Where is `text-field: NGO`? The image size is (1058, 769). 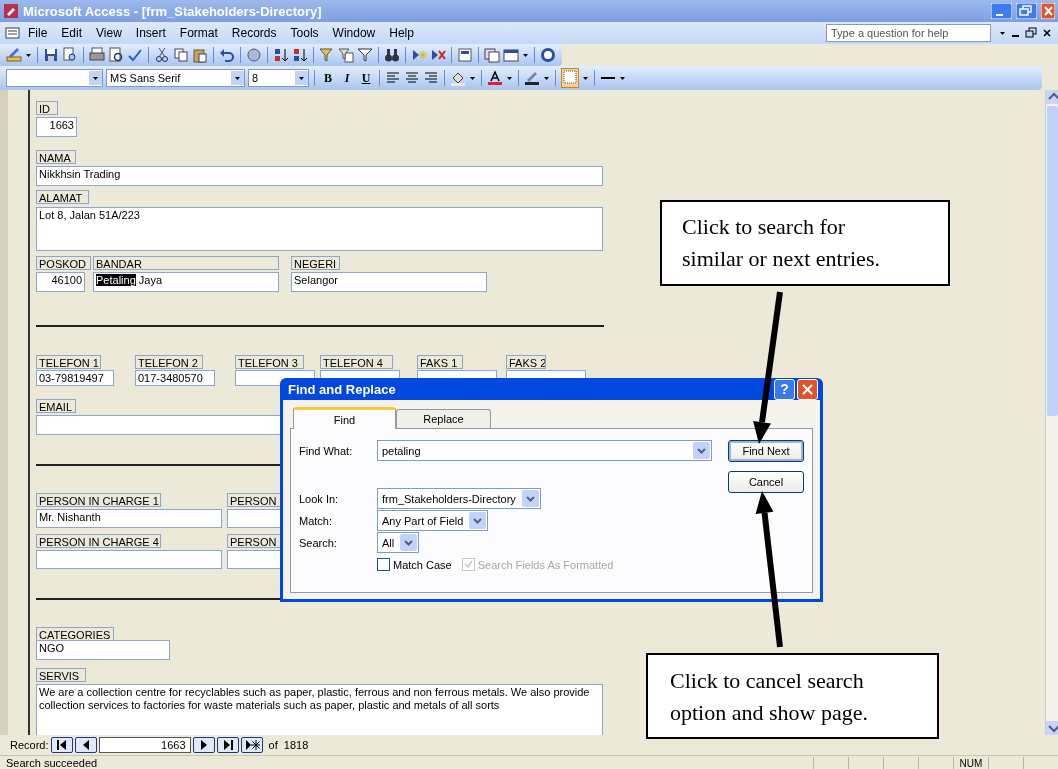 text-field: NGO is located at coordinates (103, 650).